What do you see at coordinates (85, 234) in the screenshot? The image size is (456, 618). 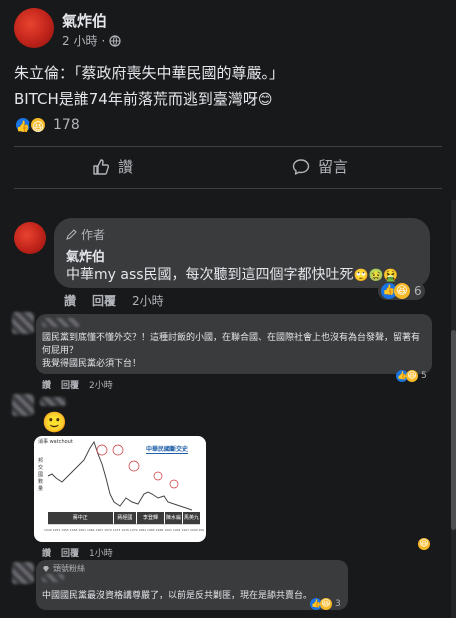 I see `author-badge: 作者` at bounding box center [85, 234].